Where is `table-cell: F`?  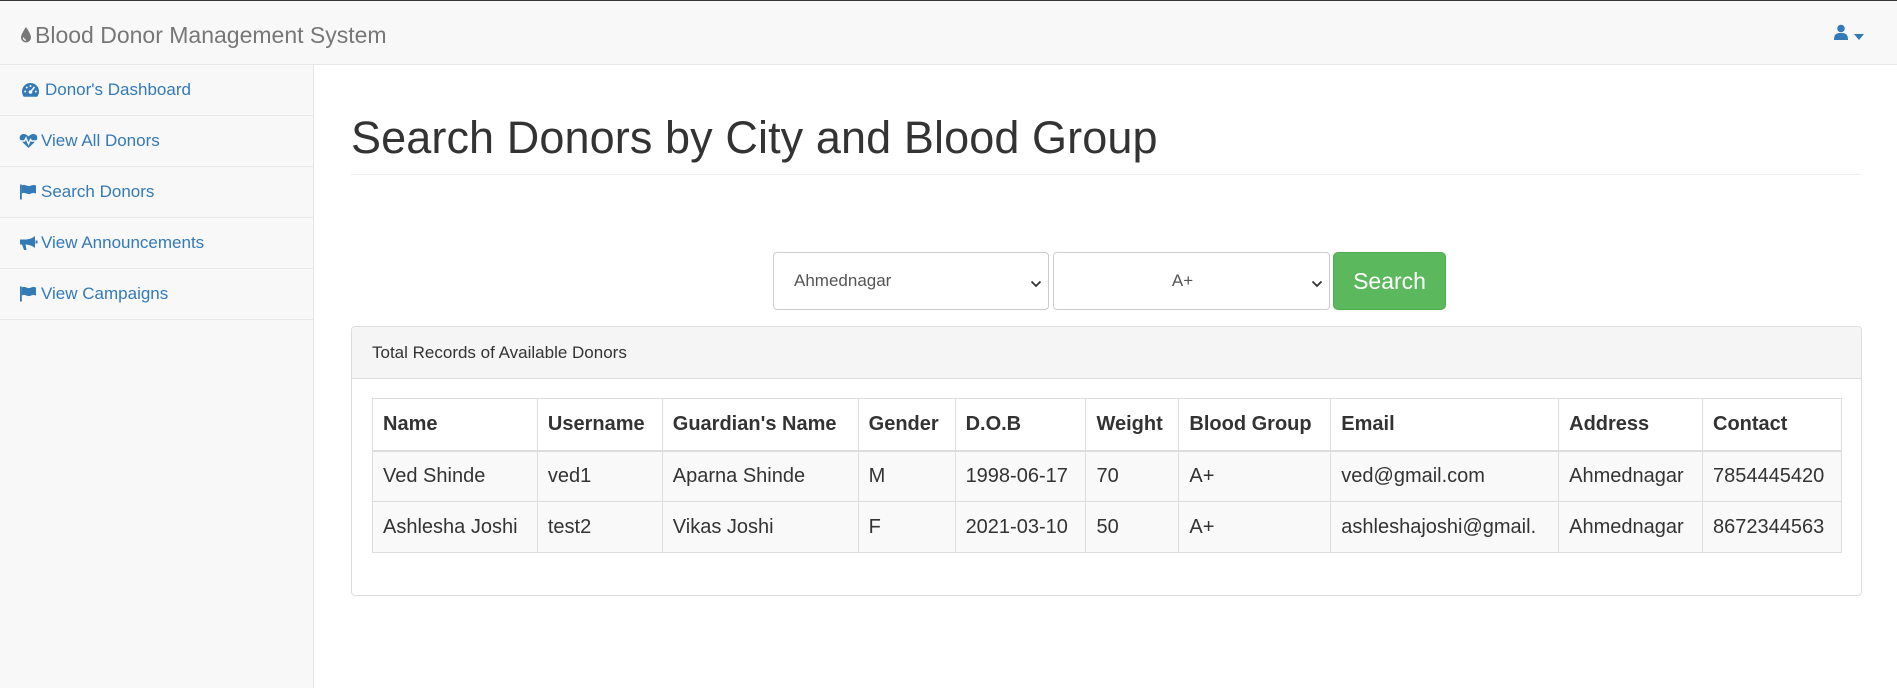
table-cell: F is located at coordinates (906, 527).